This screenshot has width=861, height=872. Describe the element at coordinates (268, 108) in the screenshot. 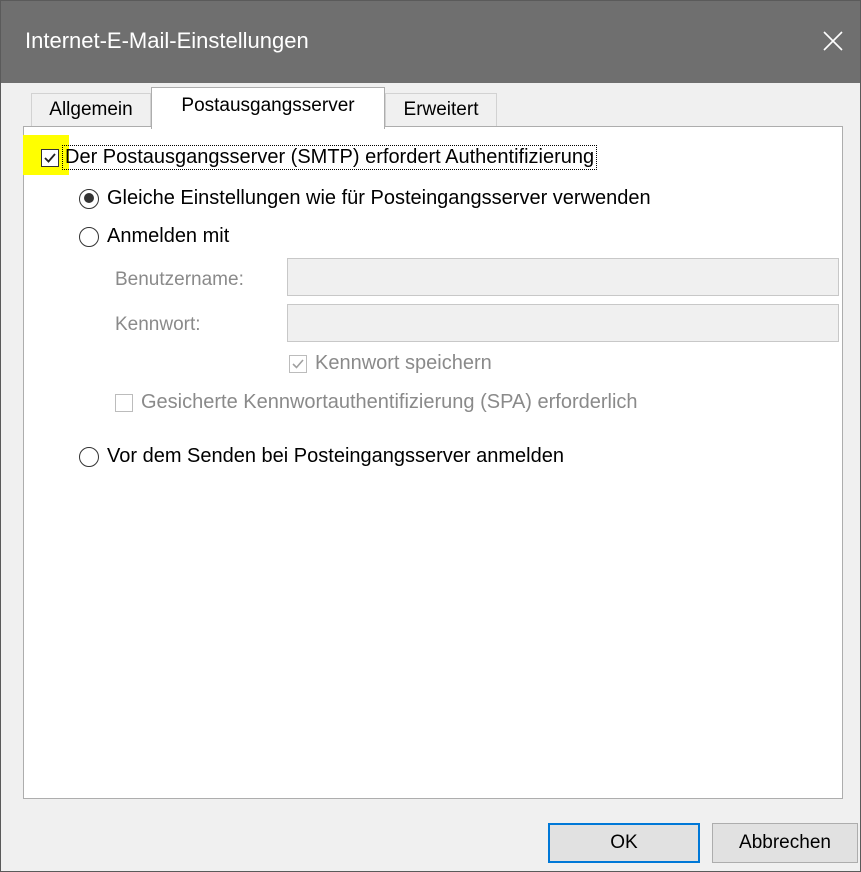

I see `tab-postausgangsserver: Postausgangsserver` at that location.